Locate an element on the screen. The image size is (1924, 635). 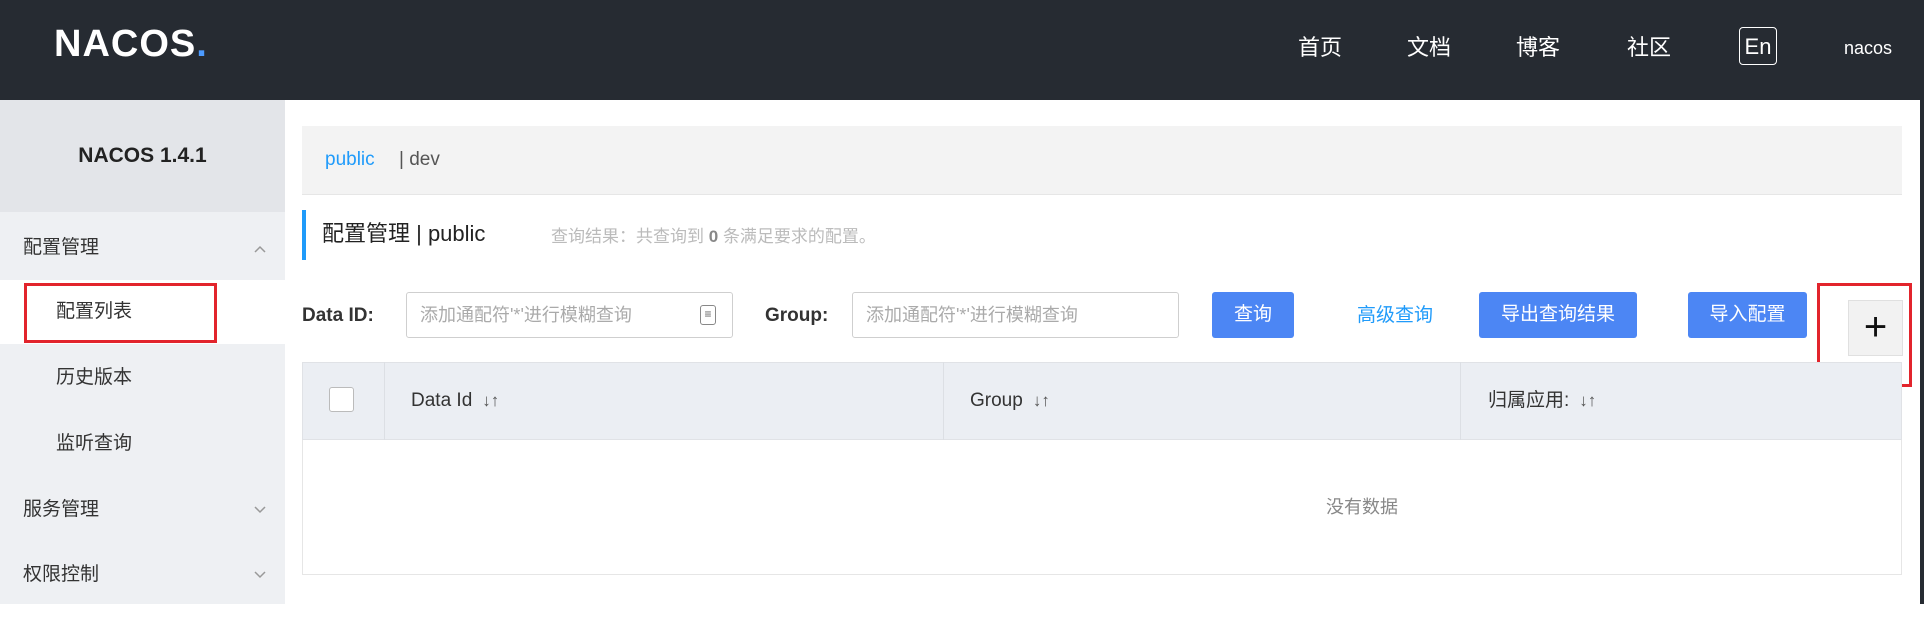
empty-state-text: 没有数据 is located at coordinates (1362, 507).